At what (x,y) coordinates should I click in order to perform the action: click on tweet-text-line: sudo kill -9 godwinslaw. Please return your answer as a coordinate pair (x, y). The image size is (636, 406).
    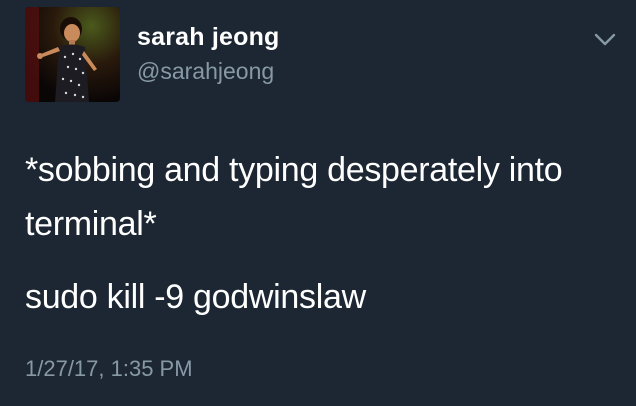
    Looking at the image, I should click on (195, 297).